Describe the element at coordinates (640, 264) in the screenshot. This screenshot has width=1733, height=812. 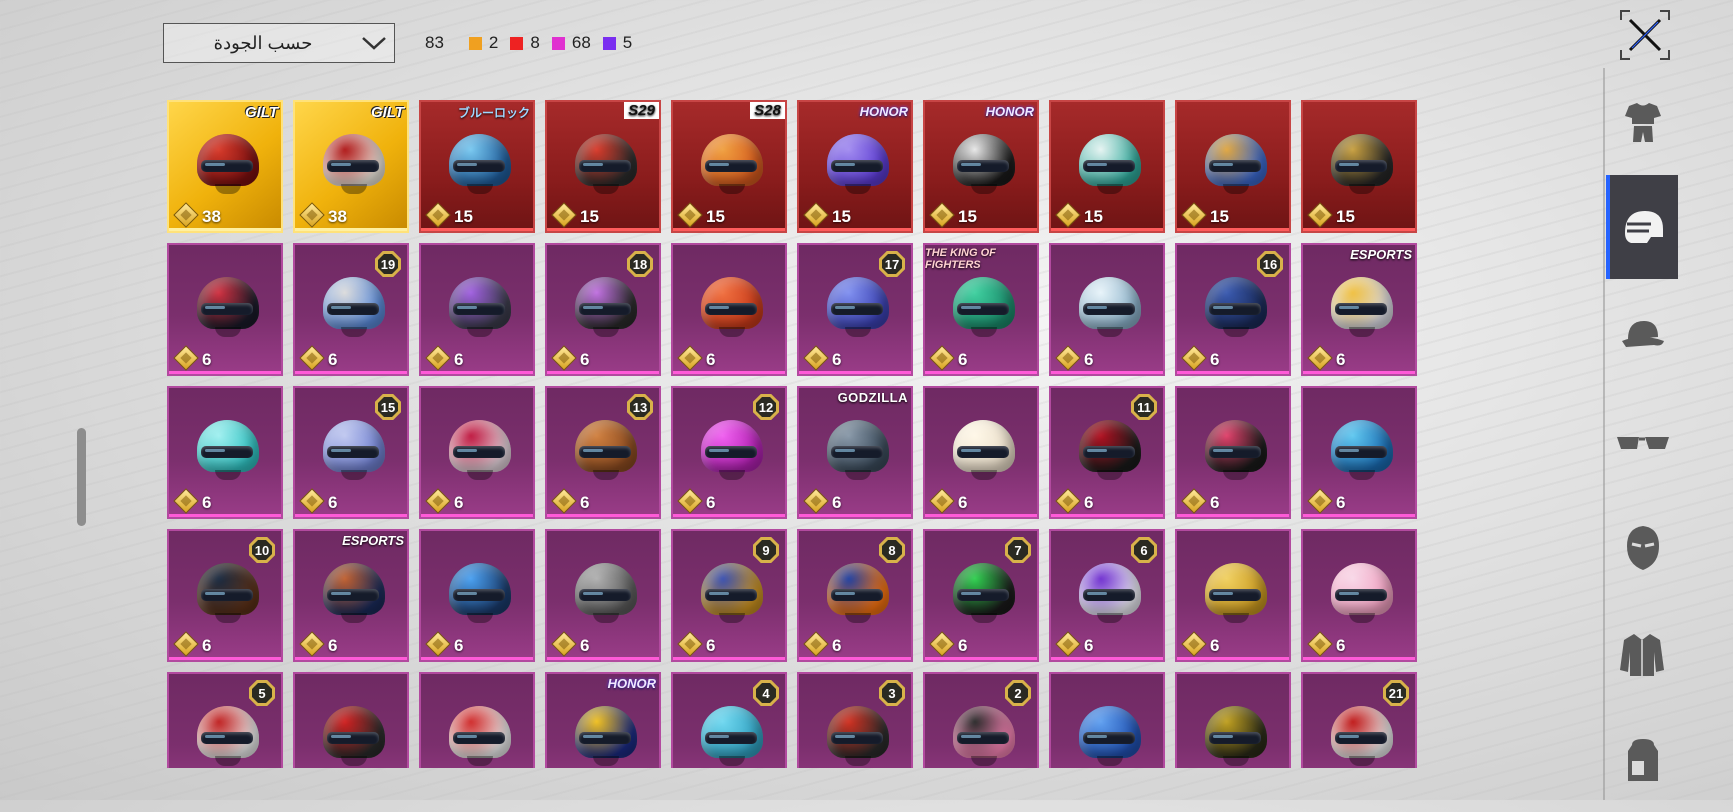
I see `level-badge: 18` at that location.